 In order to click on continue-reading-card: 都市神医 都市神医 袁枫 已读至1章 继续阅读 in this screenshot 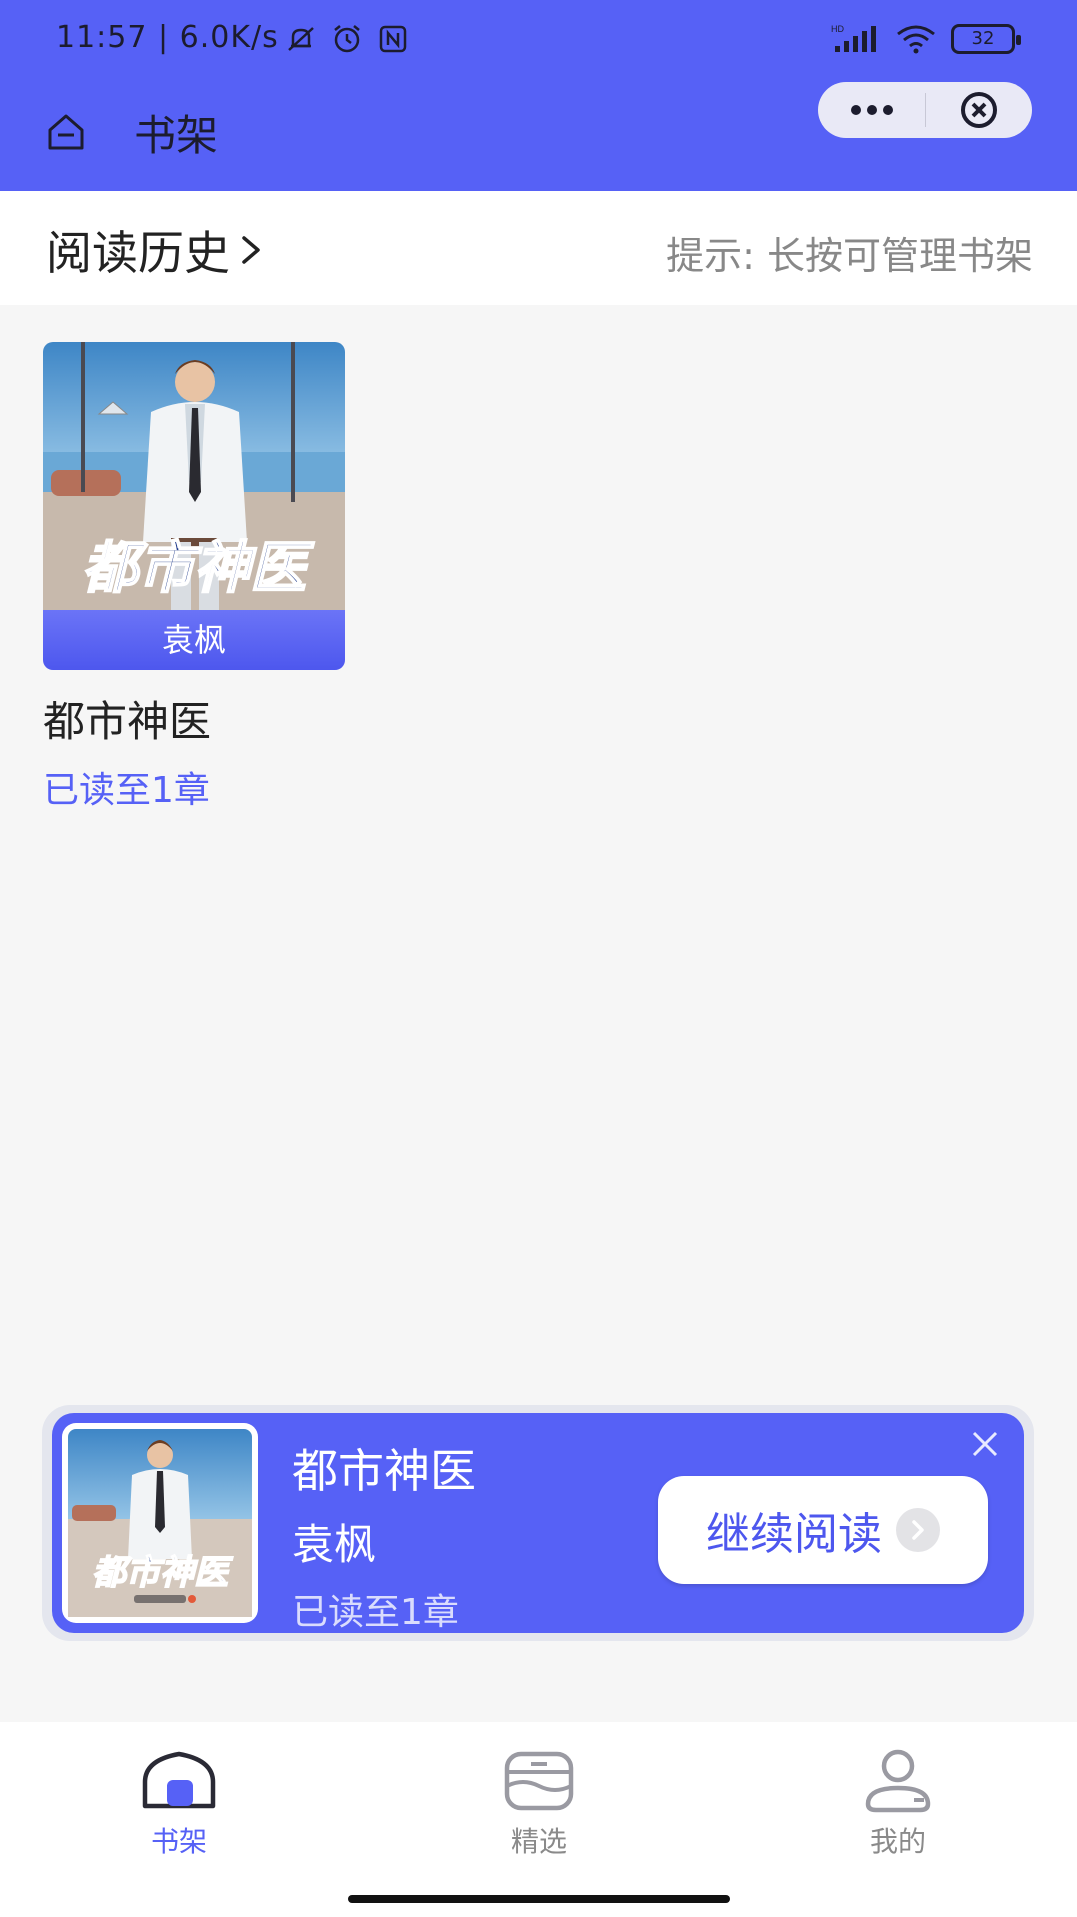, I will do `click(538, 1523)`.